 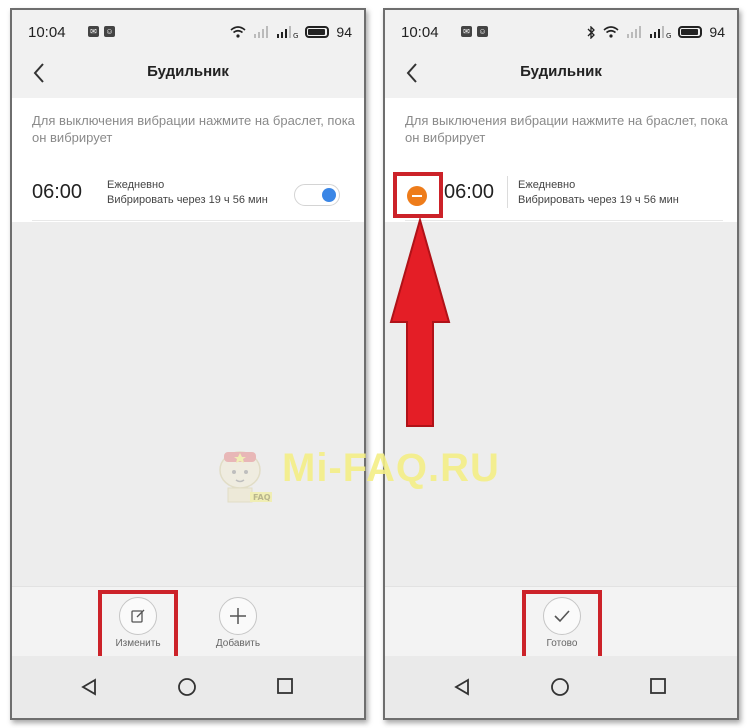 What do you see at coordinates (238, 643) in the screenshot?
I see `add-label: Добавить` at bounding box center [238, 643].